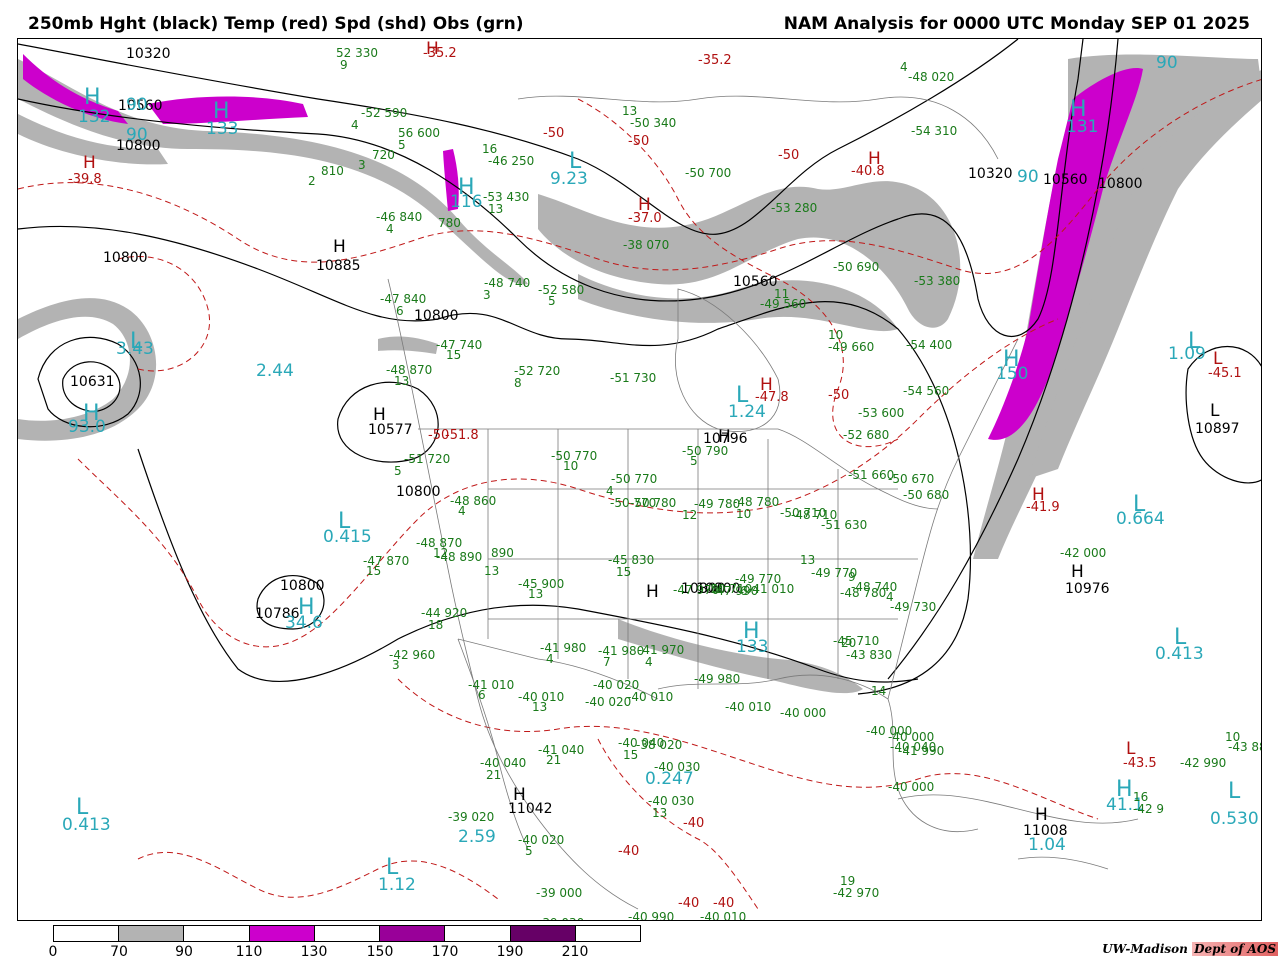 The height and width of the screenshot is (960, 1280). I want to click on colorbar-tick-label: 110, so click(249, 952).